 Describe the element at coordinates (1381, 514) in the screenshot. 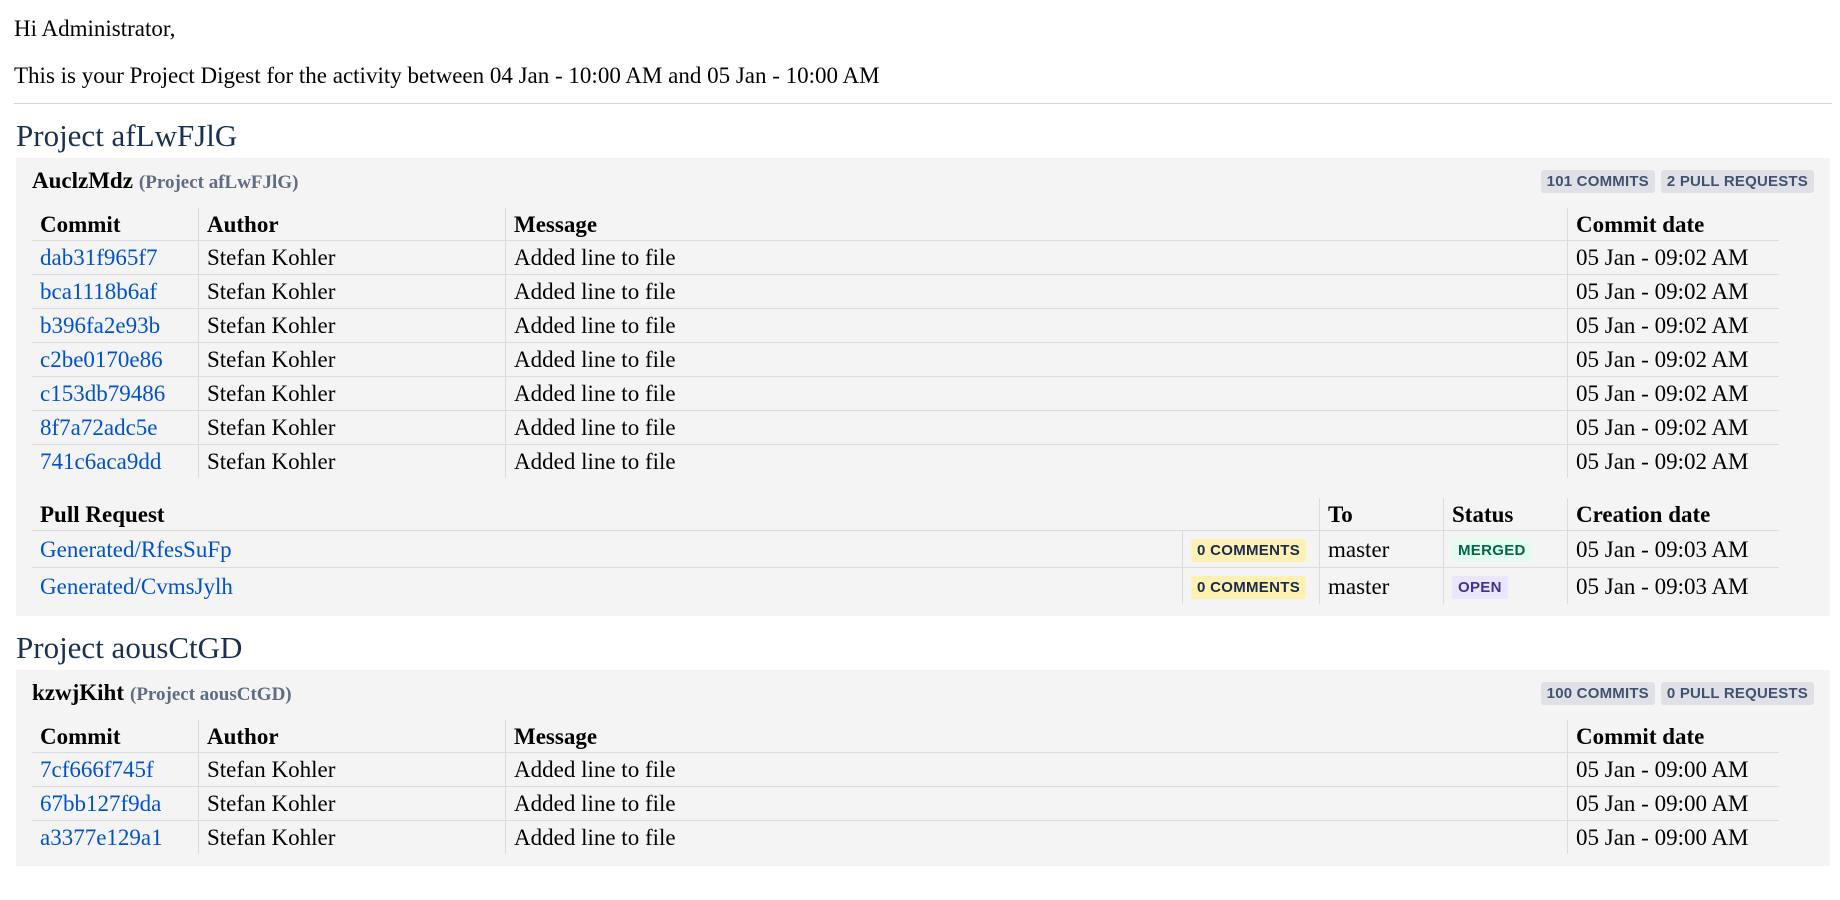

I see `column-header-to: To` at that location.